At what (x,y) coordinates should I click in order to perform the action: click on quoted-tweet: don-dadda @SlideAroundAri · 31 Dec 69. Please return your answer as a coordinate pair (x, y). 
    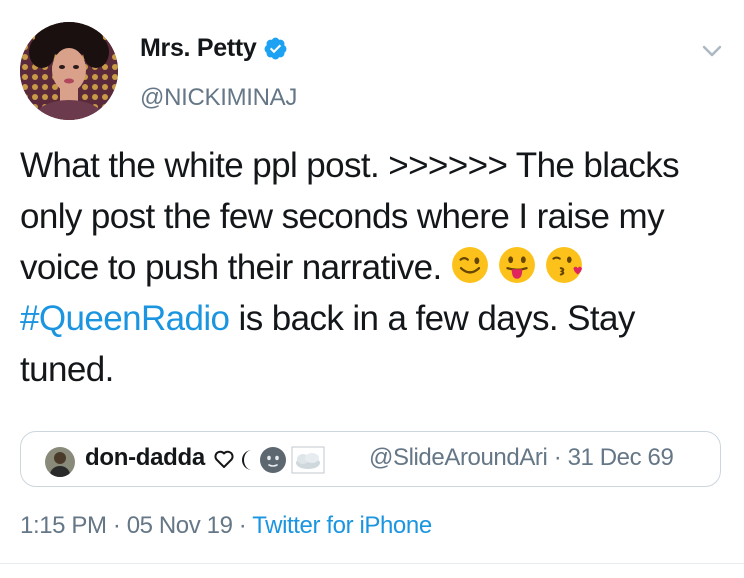
    Looking at the image, I should click on (370, 459).